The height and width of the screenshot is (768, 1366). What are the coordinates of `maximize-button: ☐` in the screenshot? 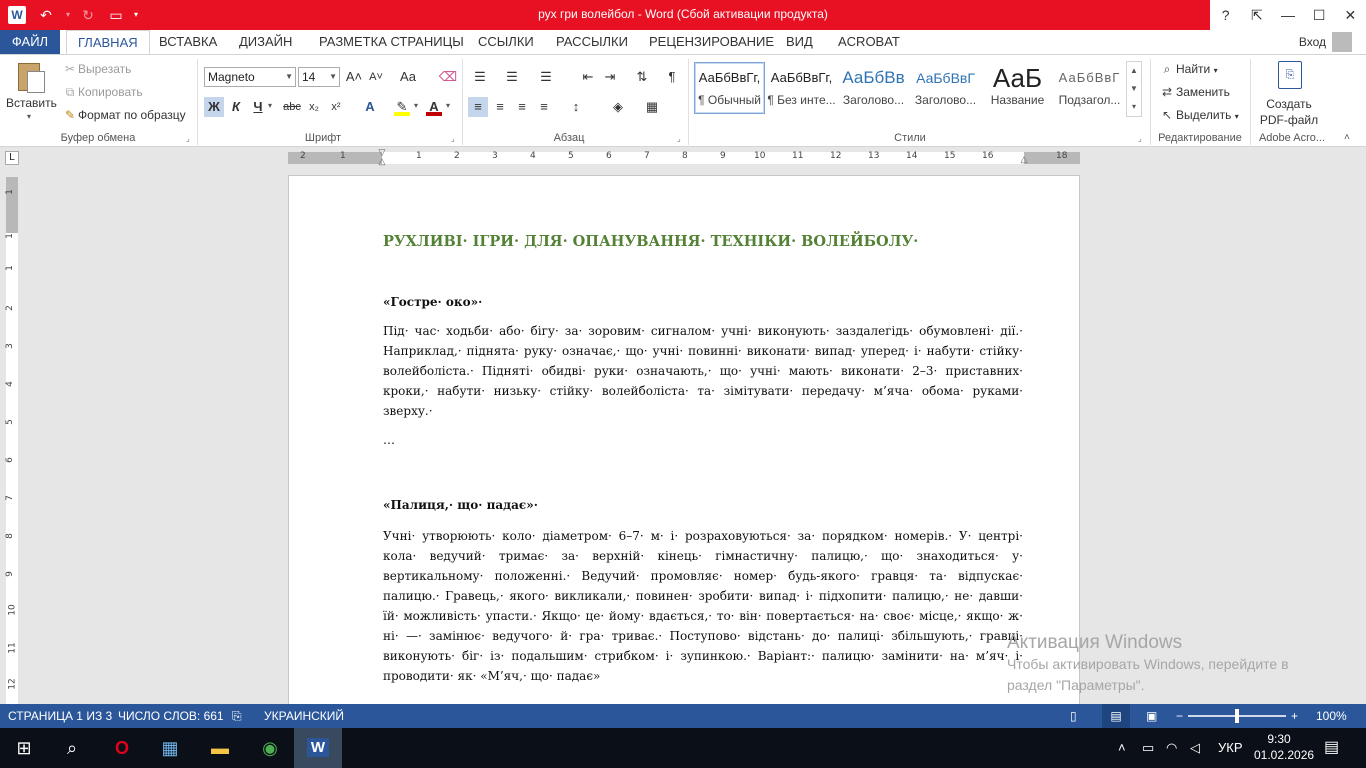 It's located at (1319, 15).